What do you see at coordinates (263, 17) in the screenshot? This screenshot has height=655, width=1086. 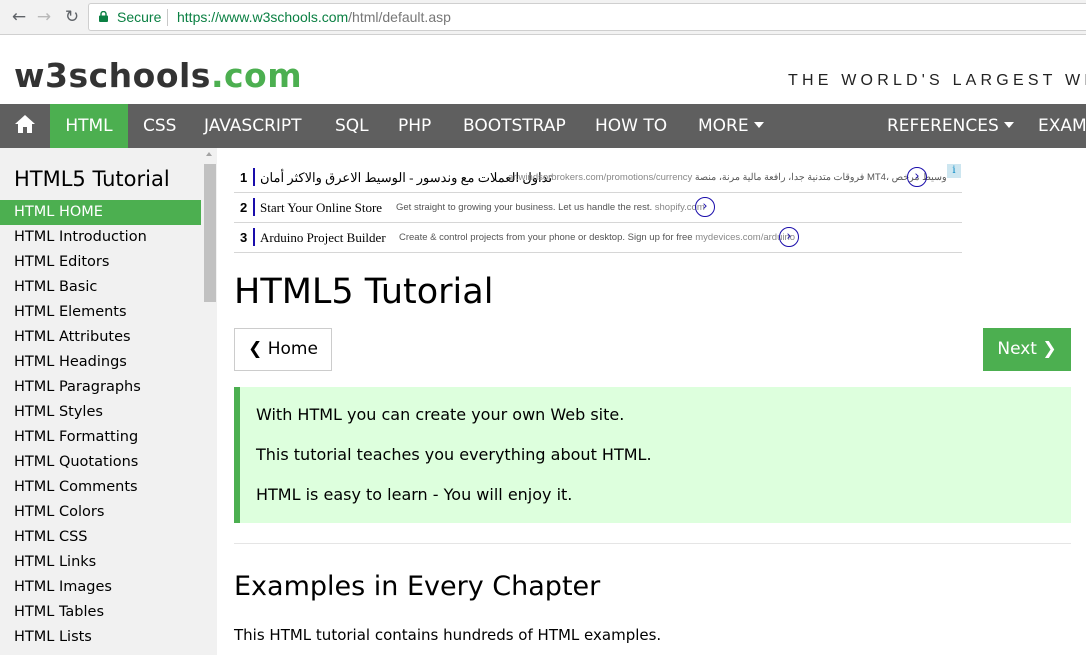 I see `url-host: https://www.w3schools.com` at bounding box center [263, 17].